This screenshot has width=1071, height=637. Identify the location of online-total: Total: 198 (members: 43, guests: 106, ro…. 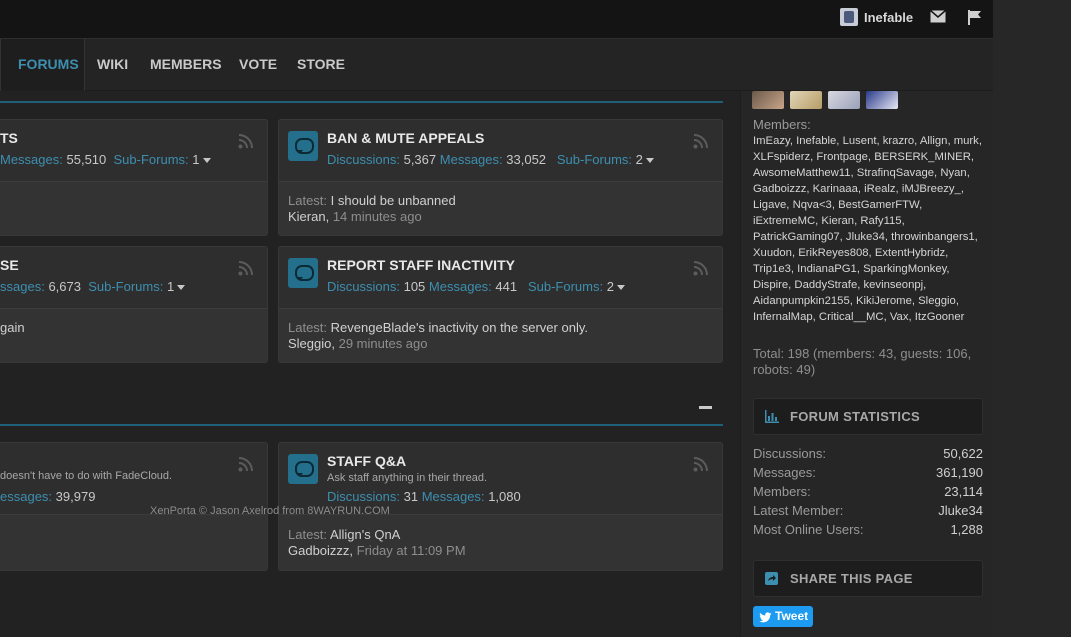
(862, 361).